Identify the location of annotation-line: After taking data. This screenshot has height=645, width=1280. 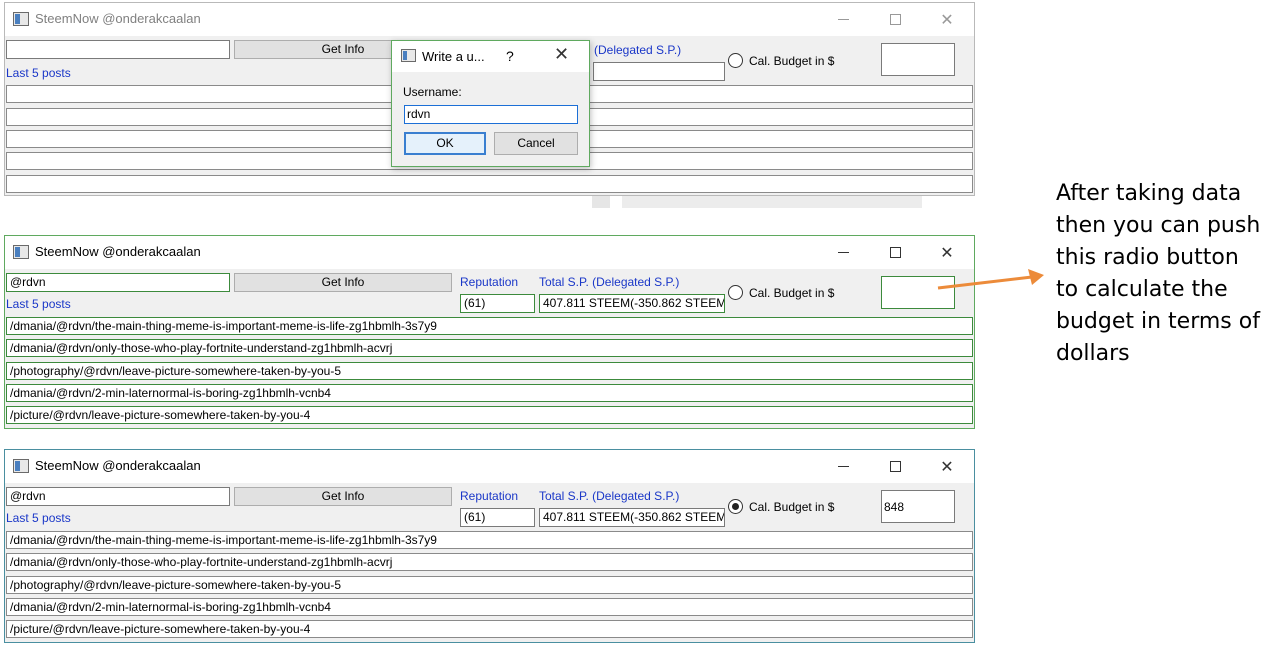
(1149, 193).